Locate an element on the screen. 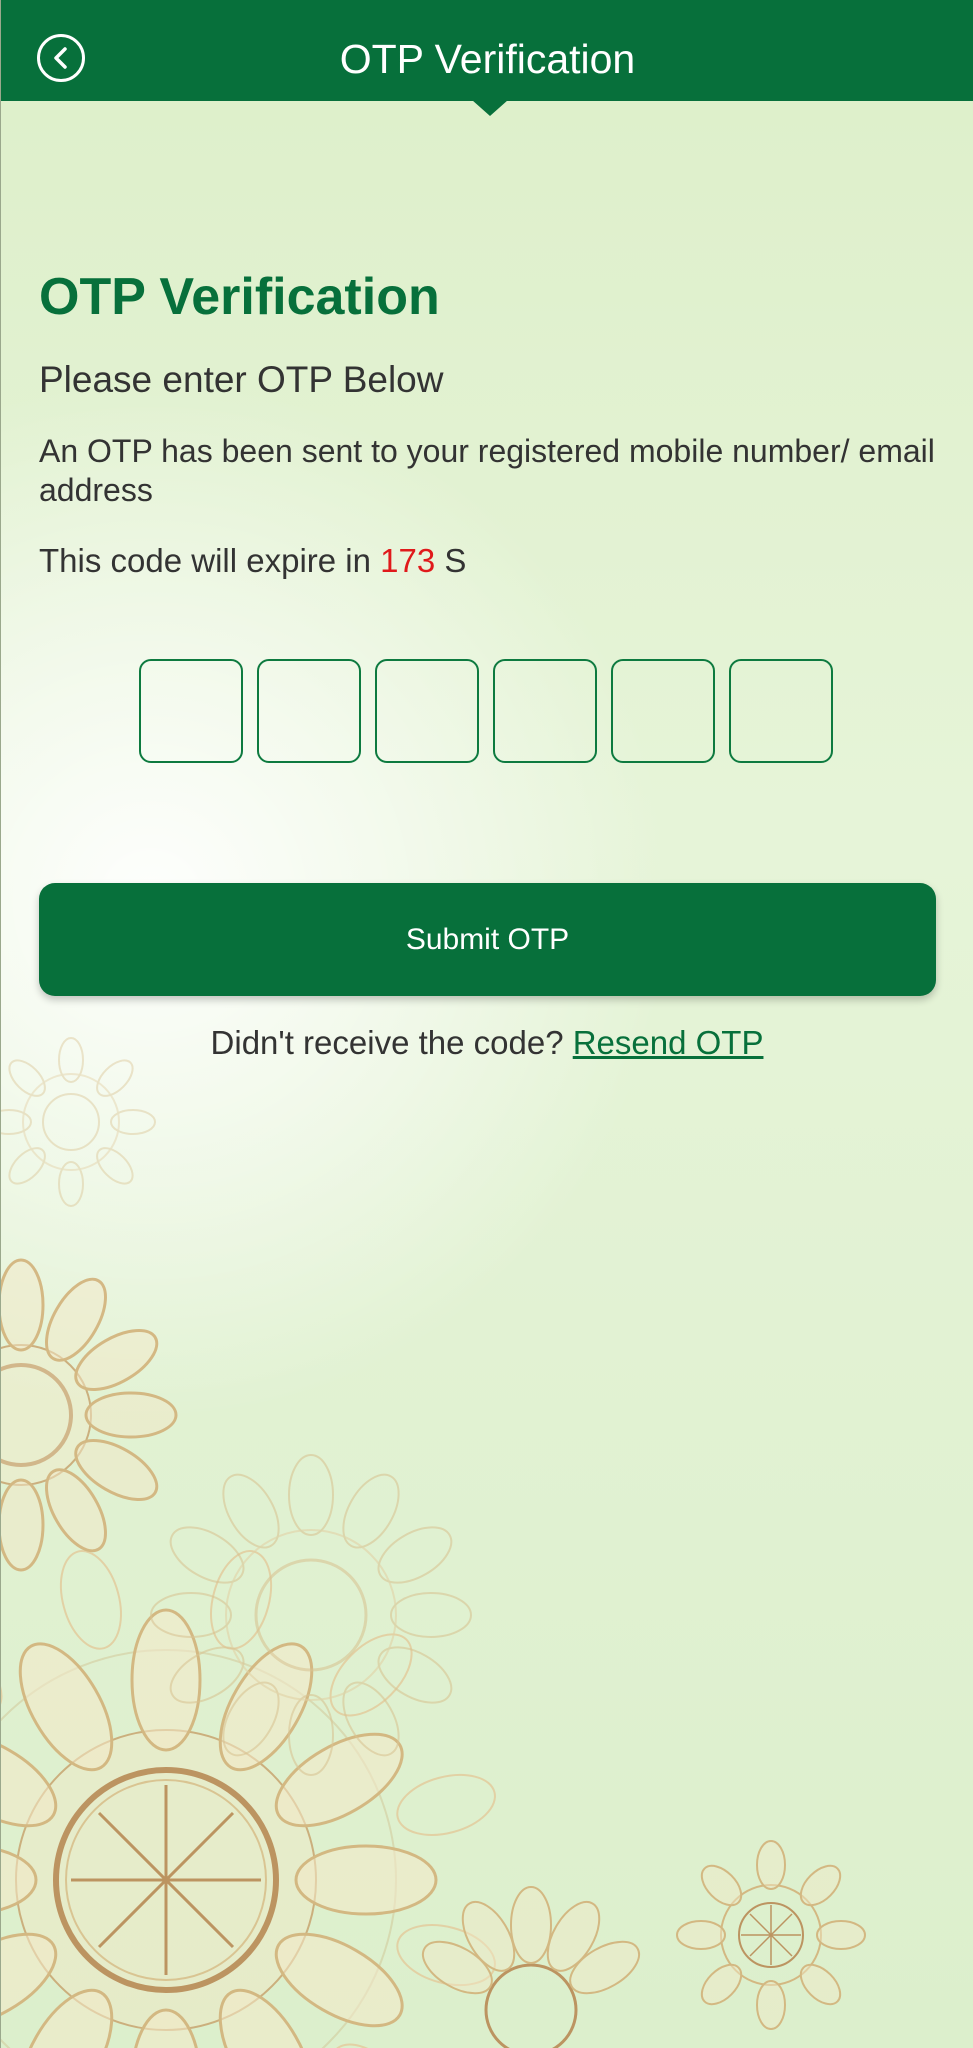  otp-expiry-text: This code will expire in 173 S is located at coordinates (252, 561).